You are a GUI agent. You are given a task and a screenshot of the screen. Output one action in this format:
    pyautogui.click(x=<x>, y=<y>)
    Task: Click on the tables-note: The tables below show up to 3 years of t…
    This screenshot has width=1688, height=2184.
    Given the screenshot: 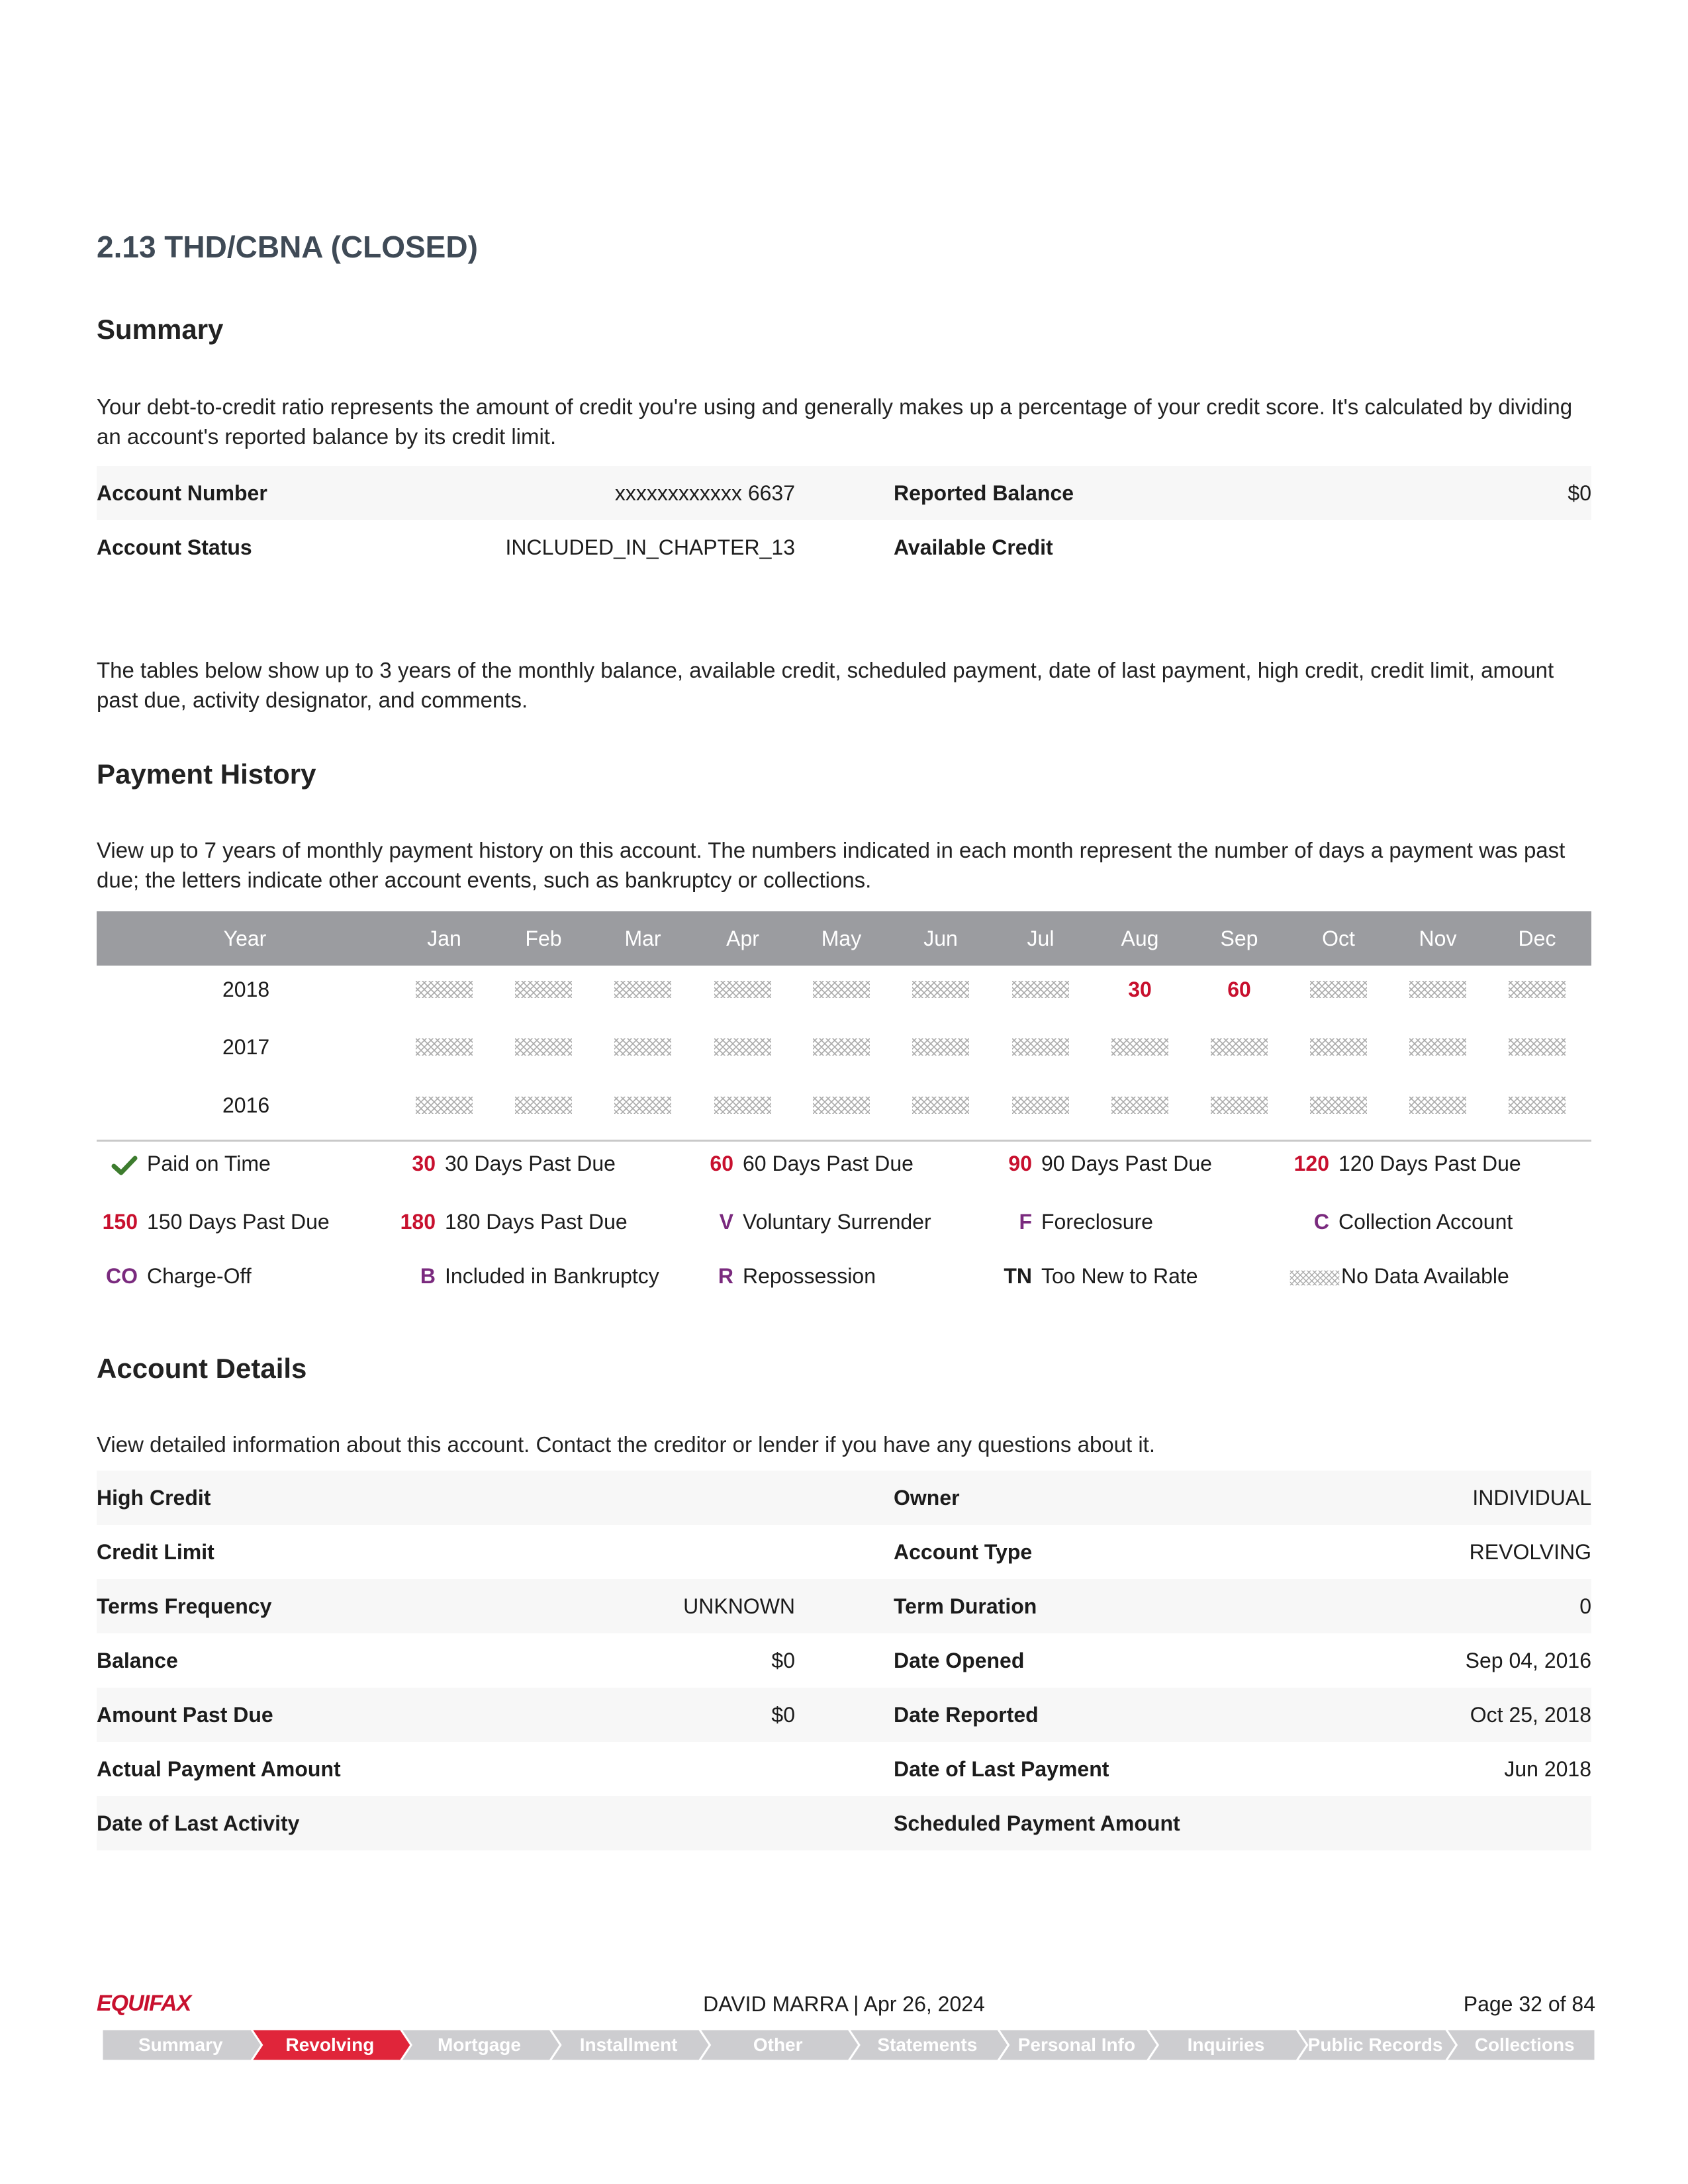 What is the action you would take?
    pyautogui.click(x=825, y=685)
    